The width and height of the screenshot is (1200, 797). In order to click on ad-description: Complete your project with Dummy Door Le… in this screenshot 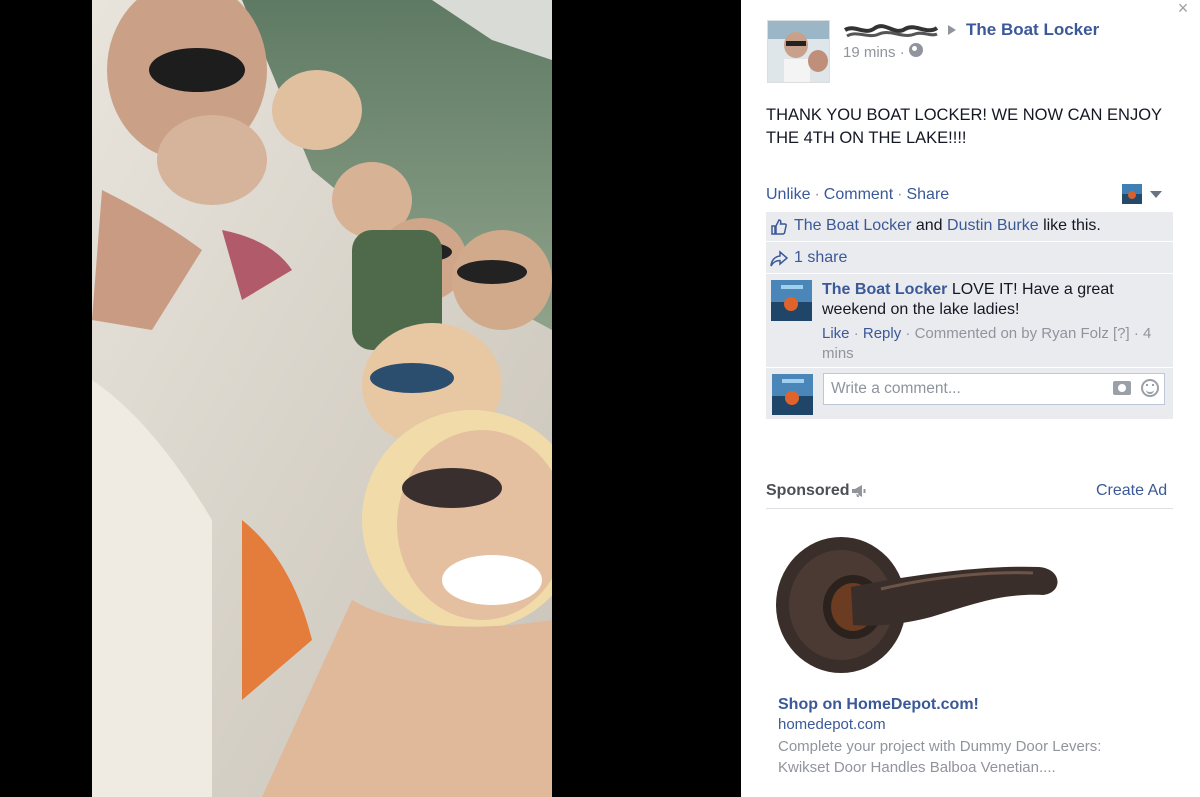, I will do `click(958, 757)`.